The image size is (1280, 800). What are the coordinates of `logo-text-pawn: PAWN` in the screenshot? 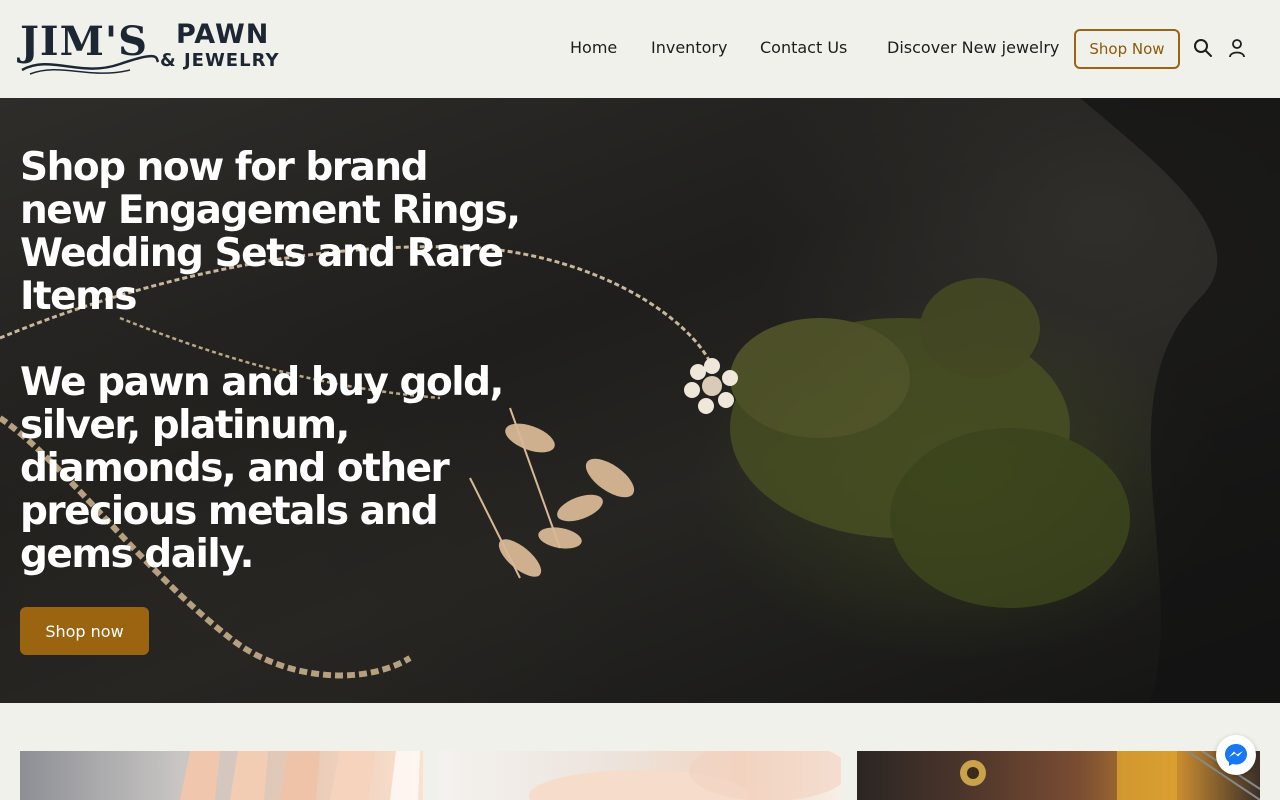 It's located at (223, 34).